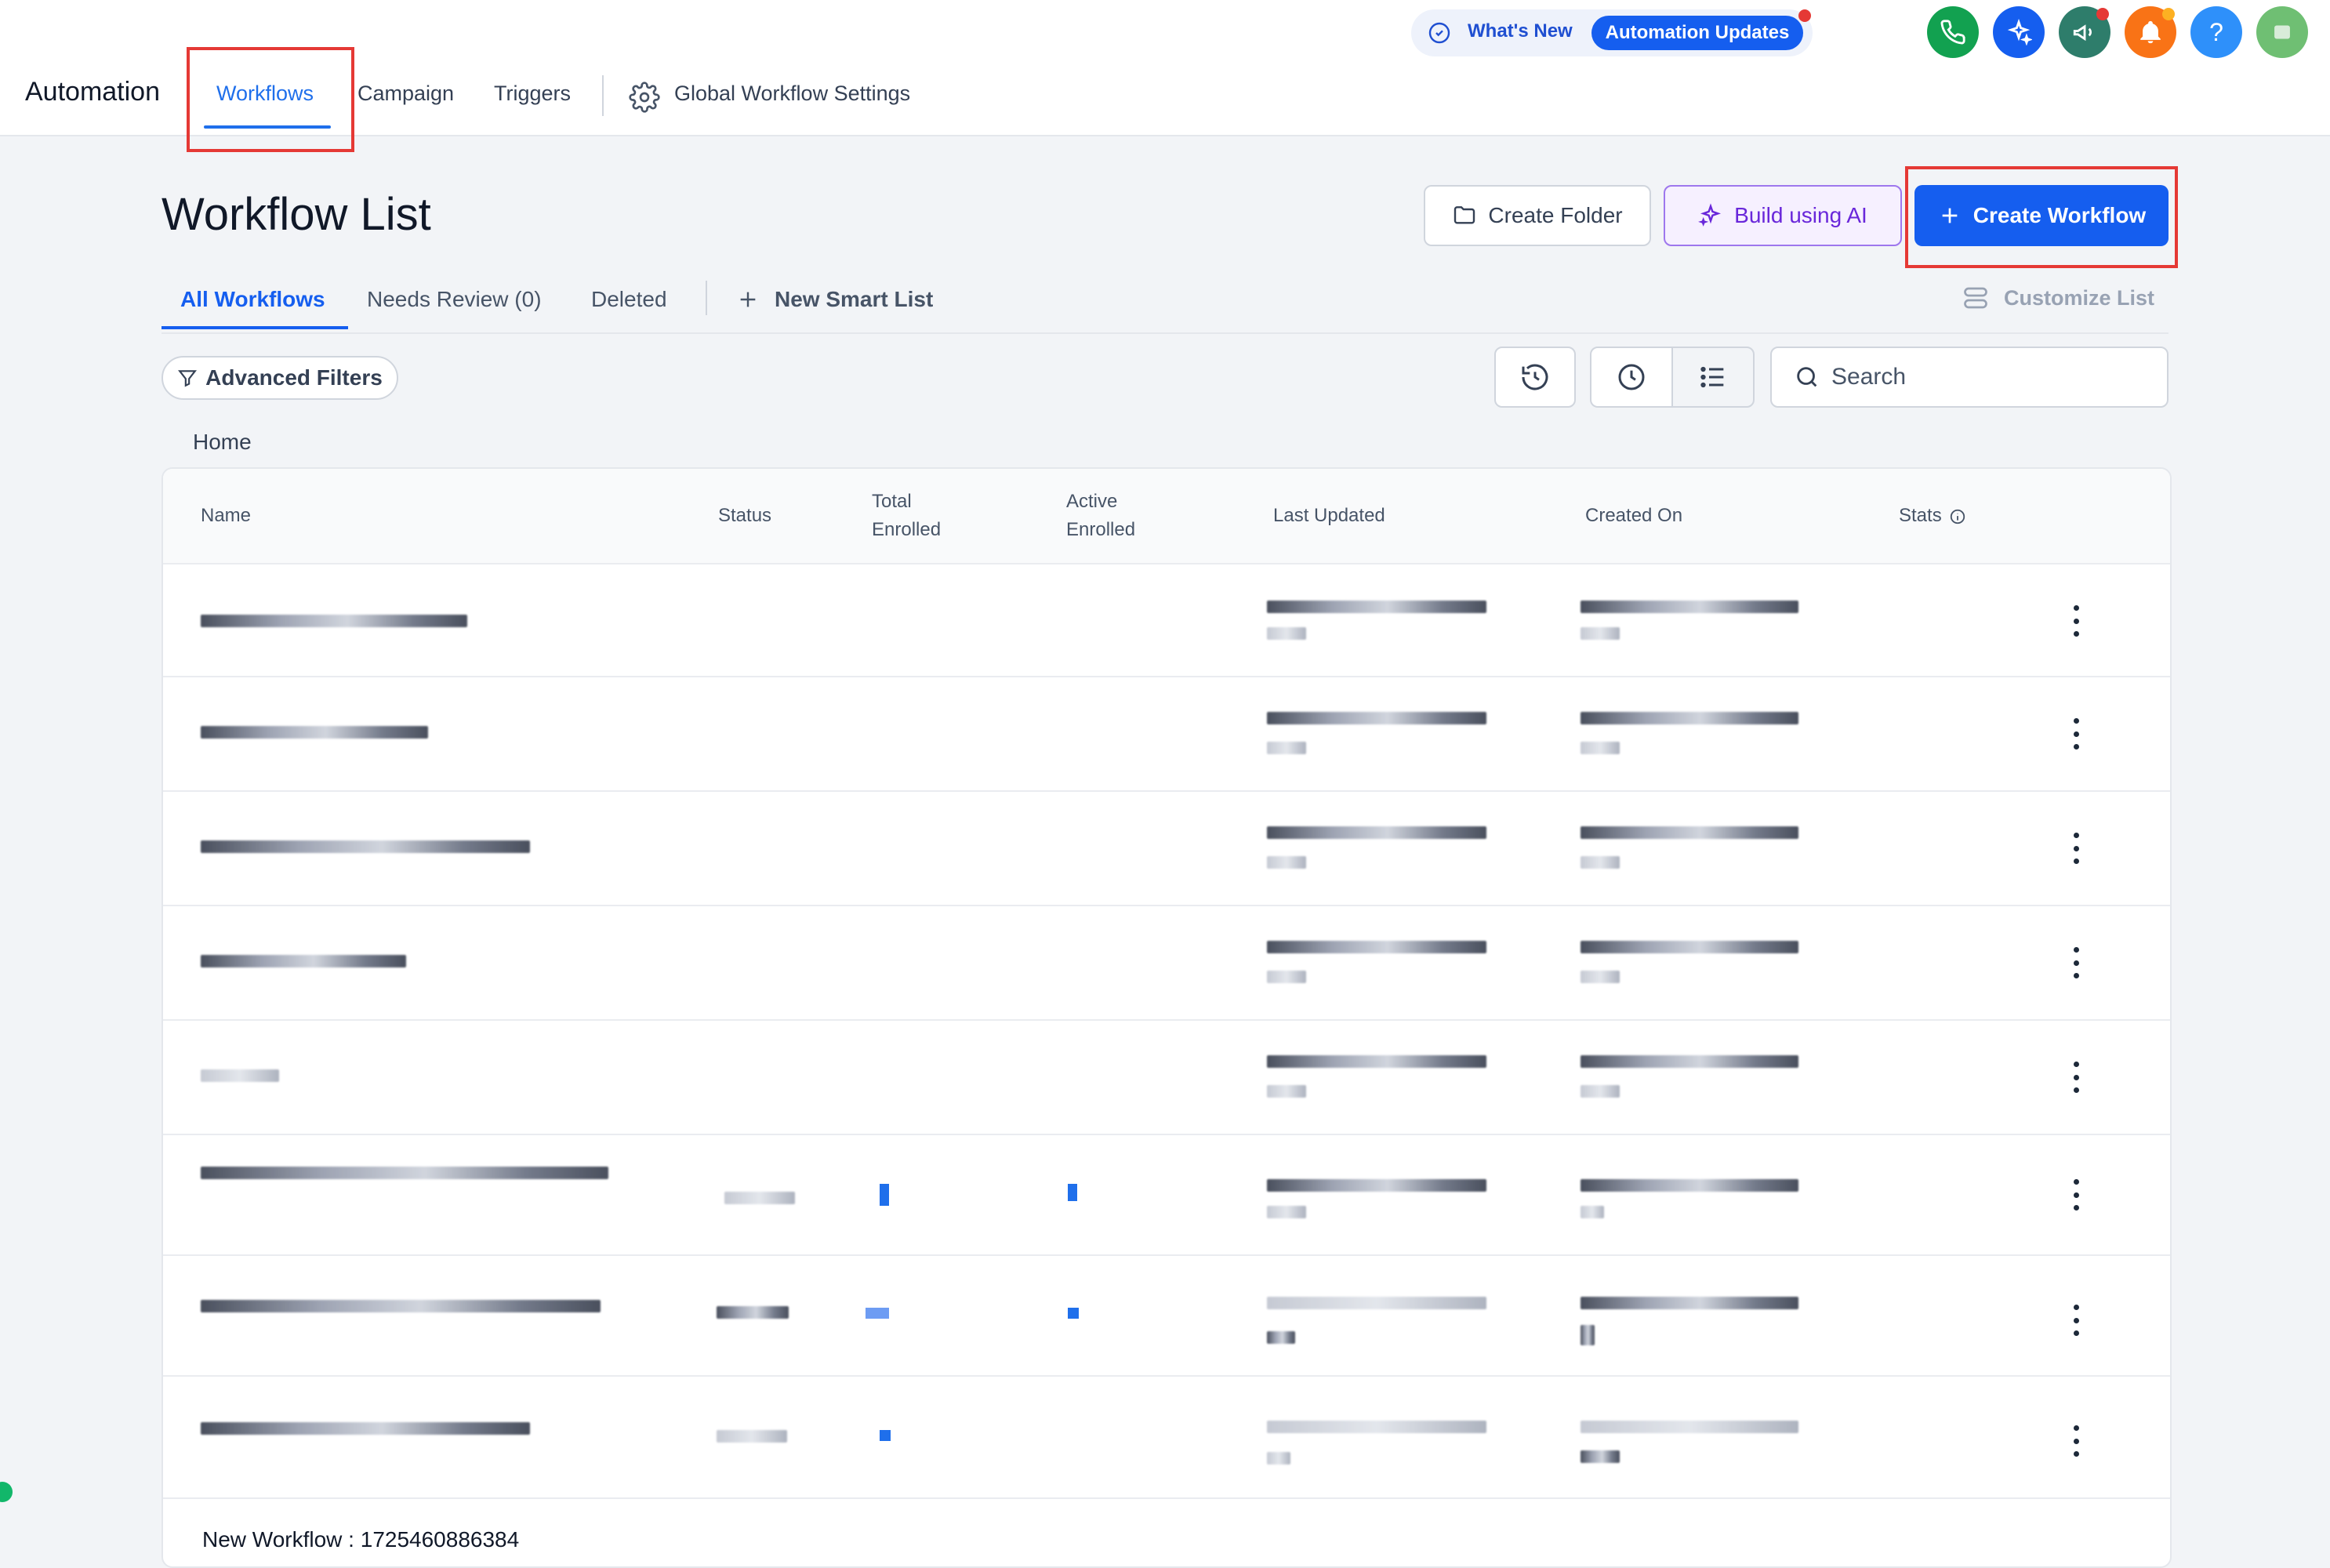  What do you see at coordinates (1521, 31) in the screenshot?
I see `whats-new-label: What's New` at bounding box center [1521, 31].